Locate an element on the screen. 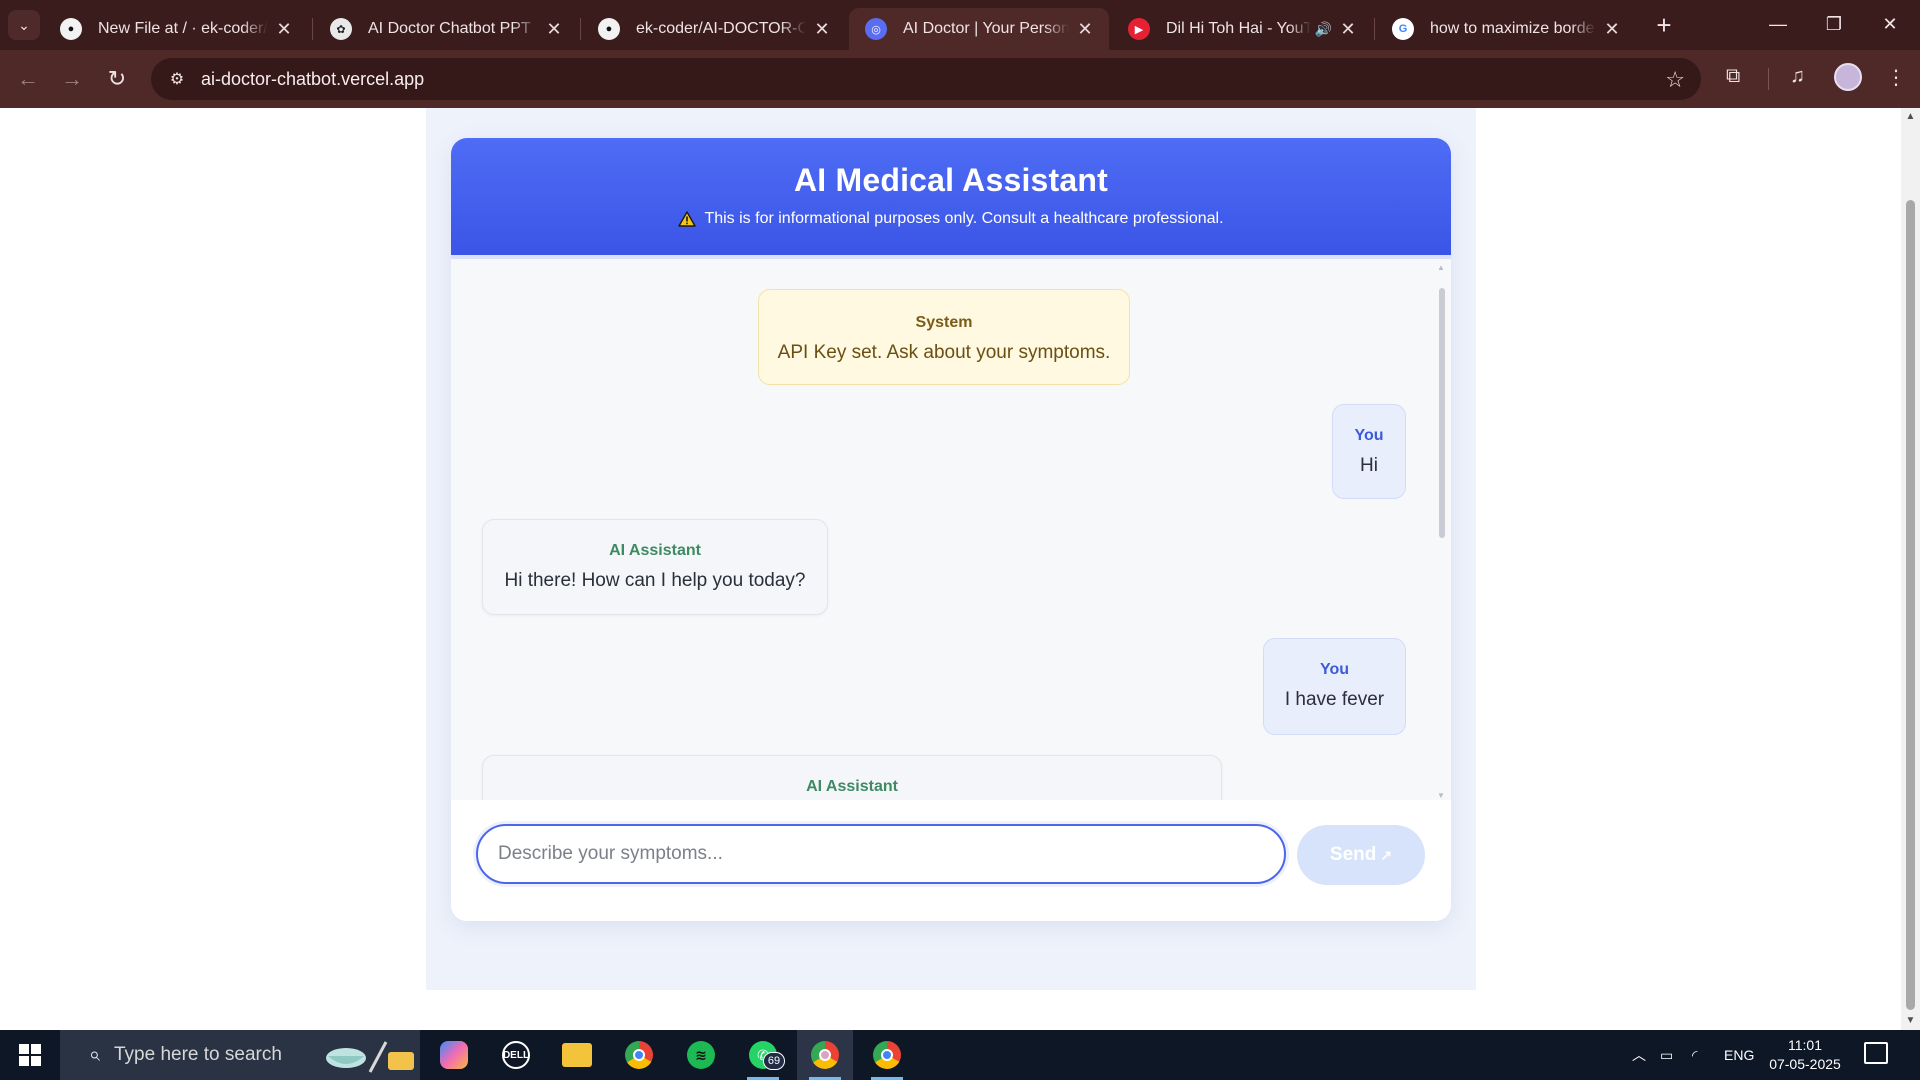  dell-icon: DELL is located at coordinates (516, 1055).